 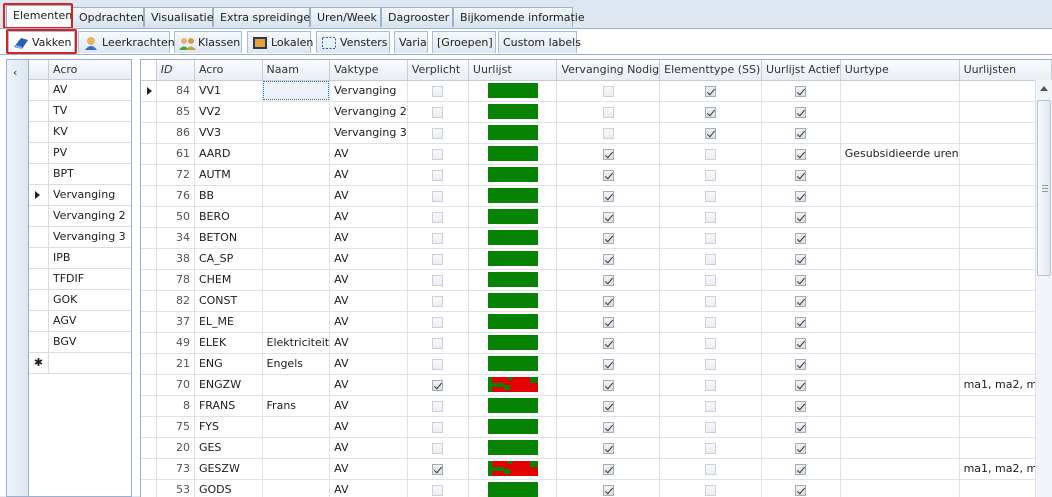 What do you see at coordinates (596, 175) in the screenshot?
I see `table-row: 72 AUTM AV` at bounding box center [596, 175].